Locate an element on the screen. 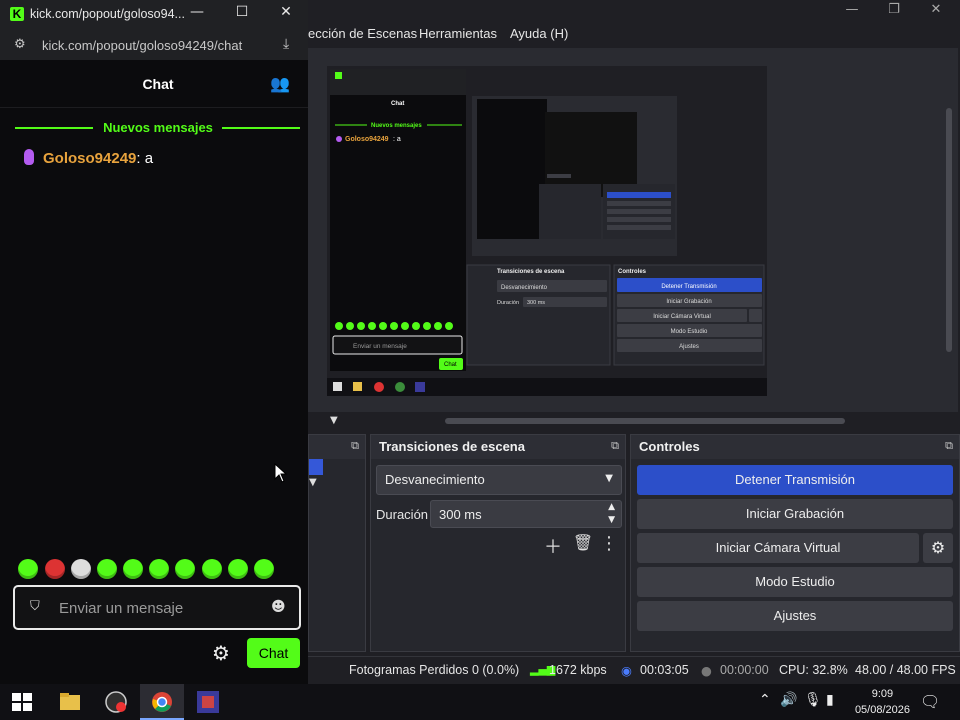 This screenshot has width=960, height=720. duration-field: 300 ms ▲ ▼ is located at coordinates (526, 514).